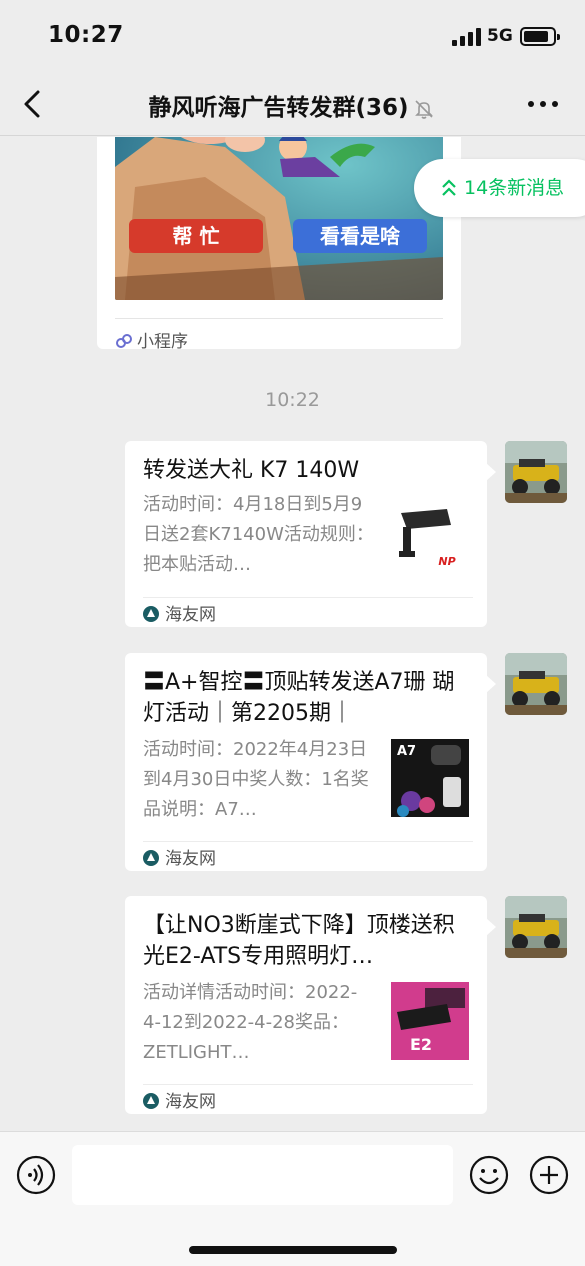 Image resolution: width=585 pixels, height=1266 pixels. I want to click on status-bar: 10:27 5G, so click(292, 36).